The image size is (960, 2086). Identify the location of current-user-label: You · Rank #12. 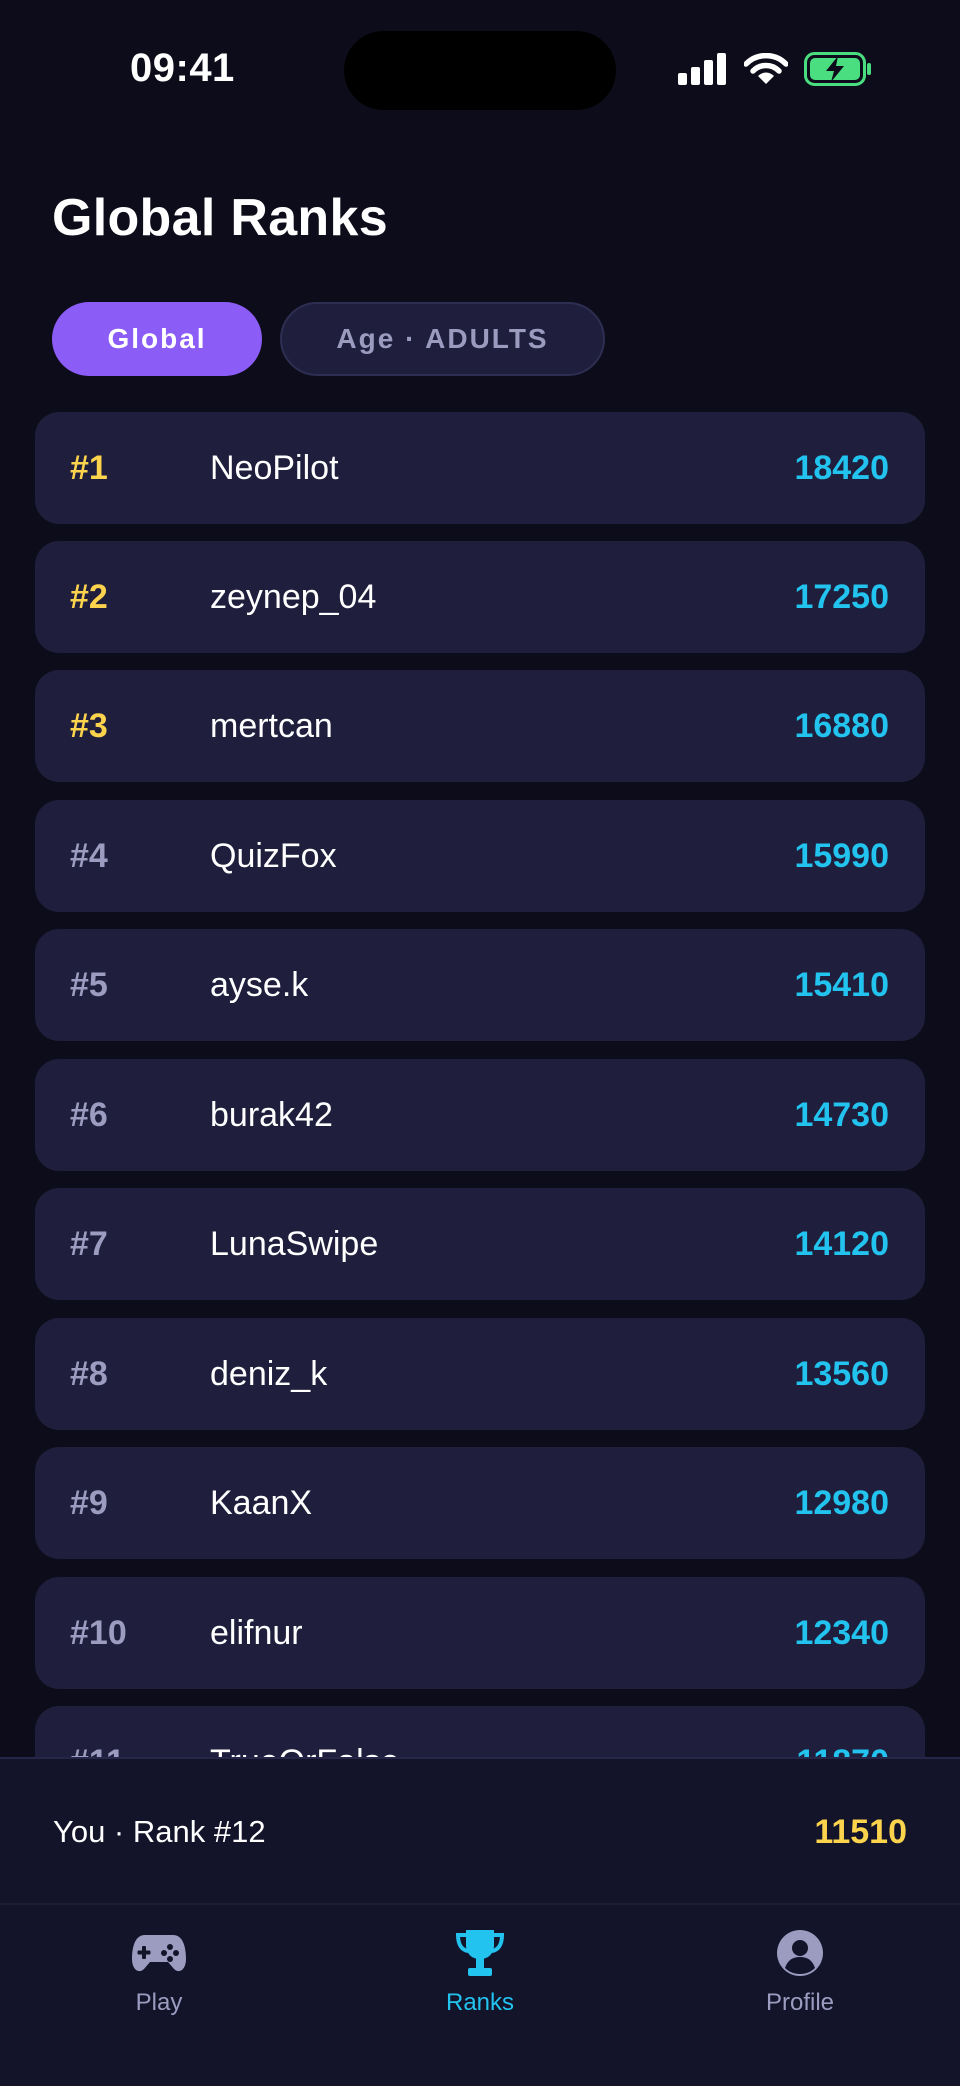
(159, 1831).